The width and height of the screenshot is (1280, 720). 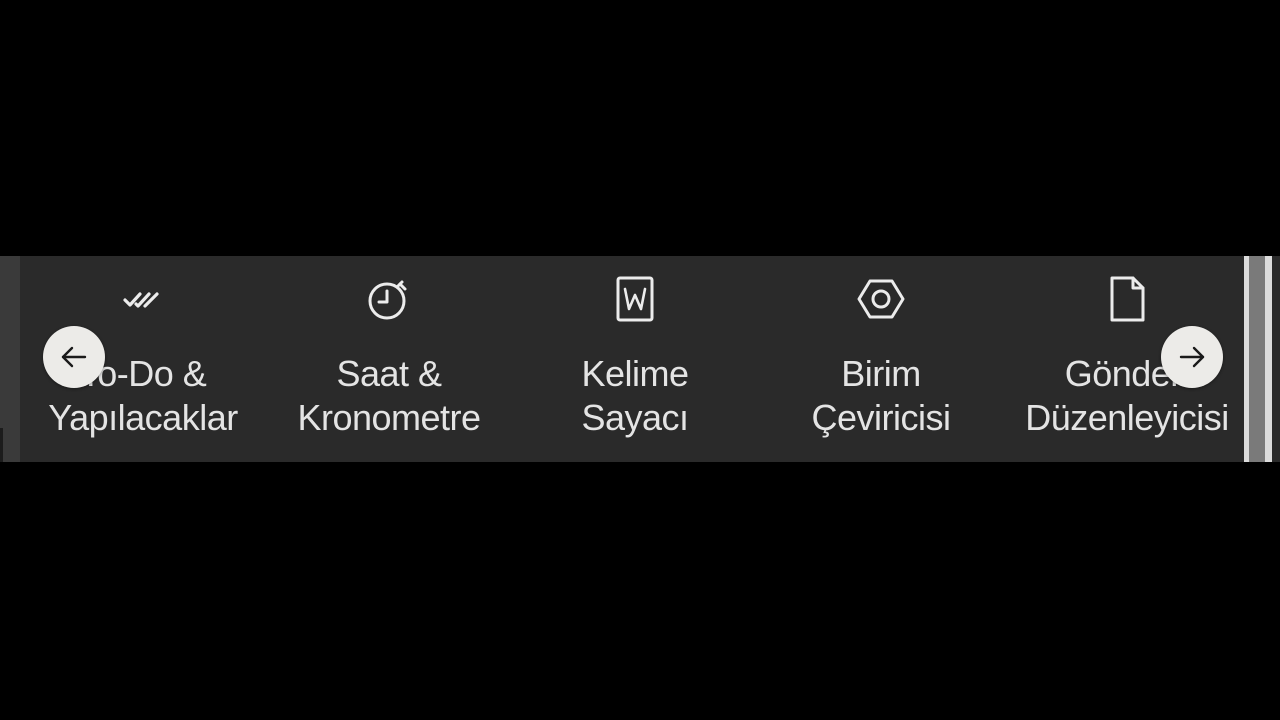 I want to click on document-icon, so click(x=1127, y=299).